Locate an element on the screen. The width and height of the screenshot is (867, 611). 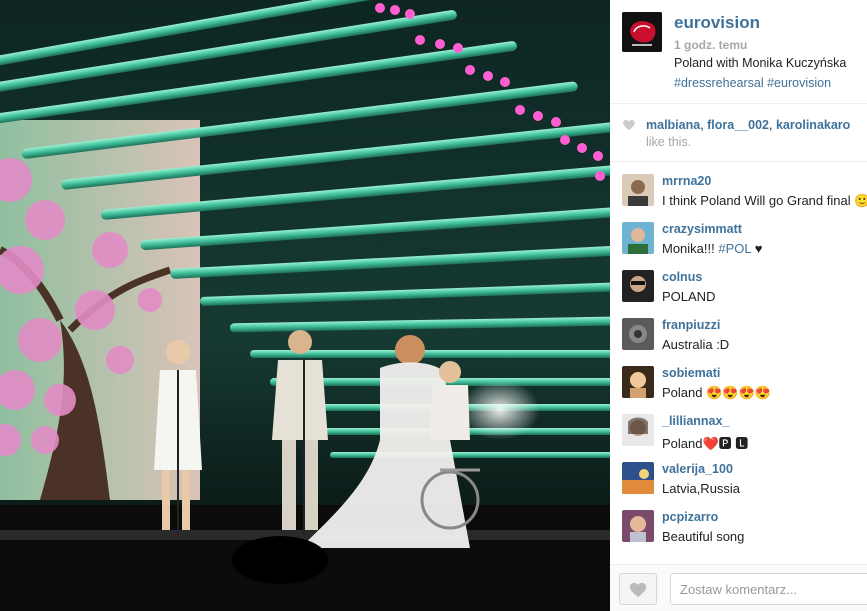
comment-item: crazysimmatt Monika!!! #POL ♥ is located at coordinates (738, 244).